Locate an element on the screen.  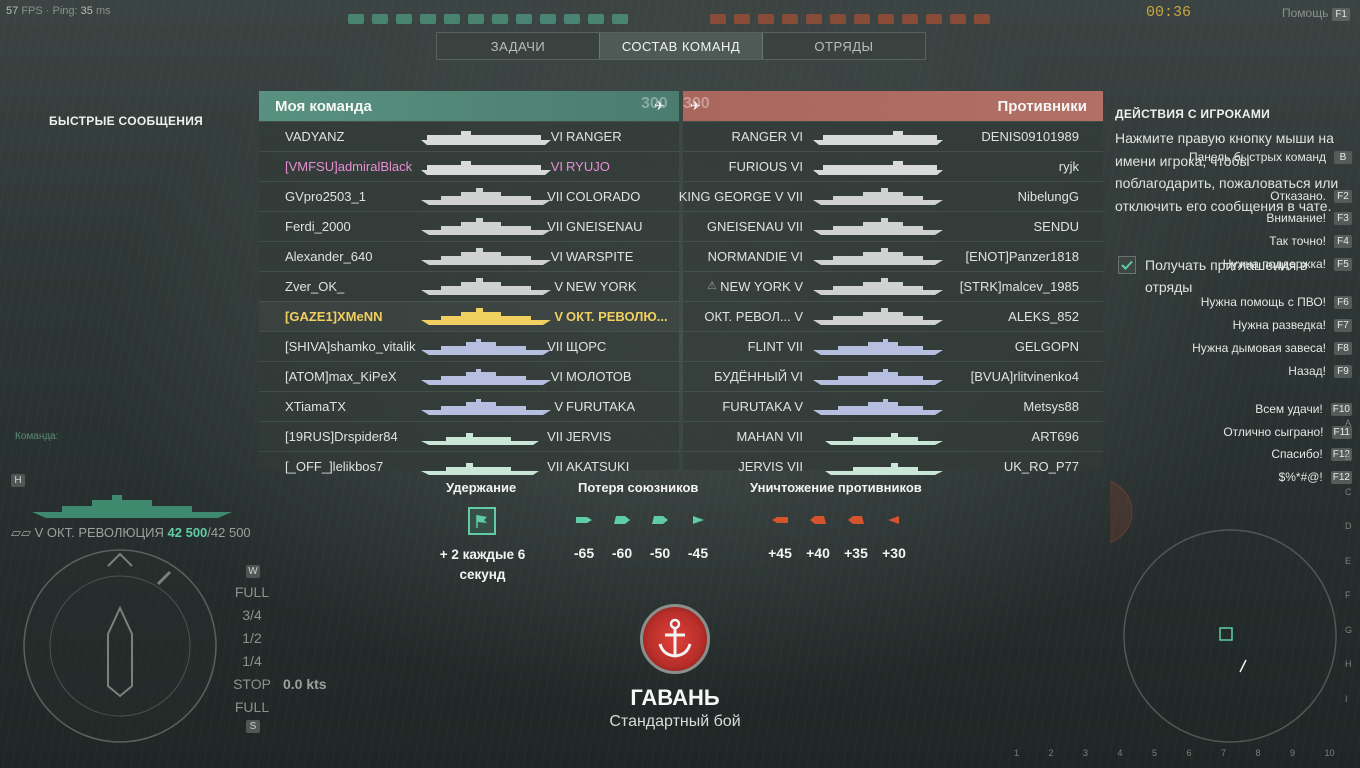
speed-step: 1/4 is located at coordinates (252, 661).